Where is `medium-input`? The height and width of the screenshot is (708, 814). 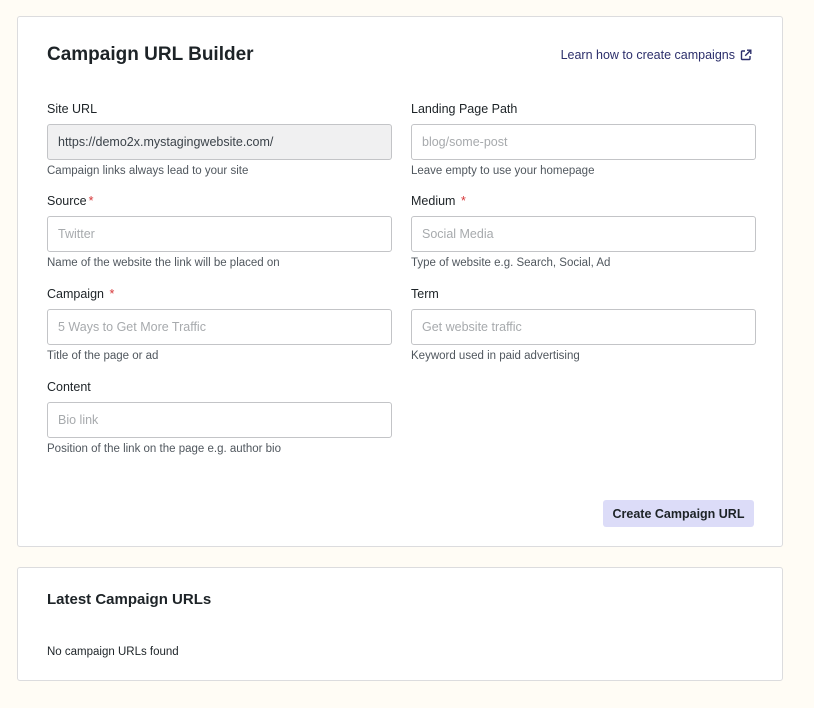
medium-input is located at coordinates (583, 234).